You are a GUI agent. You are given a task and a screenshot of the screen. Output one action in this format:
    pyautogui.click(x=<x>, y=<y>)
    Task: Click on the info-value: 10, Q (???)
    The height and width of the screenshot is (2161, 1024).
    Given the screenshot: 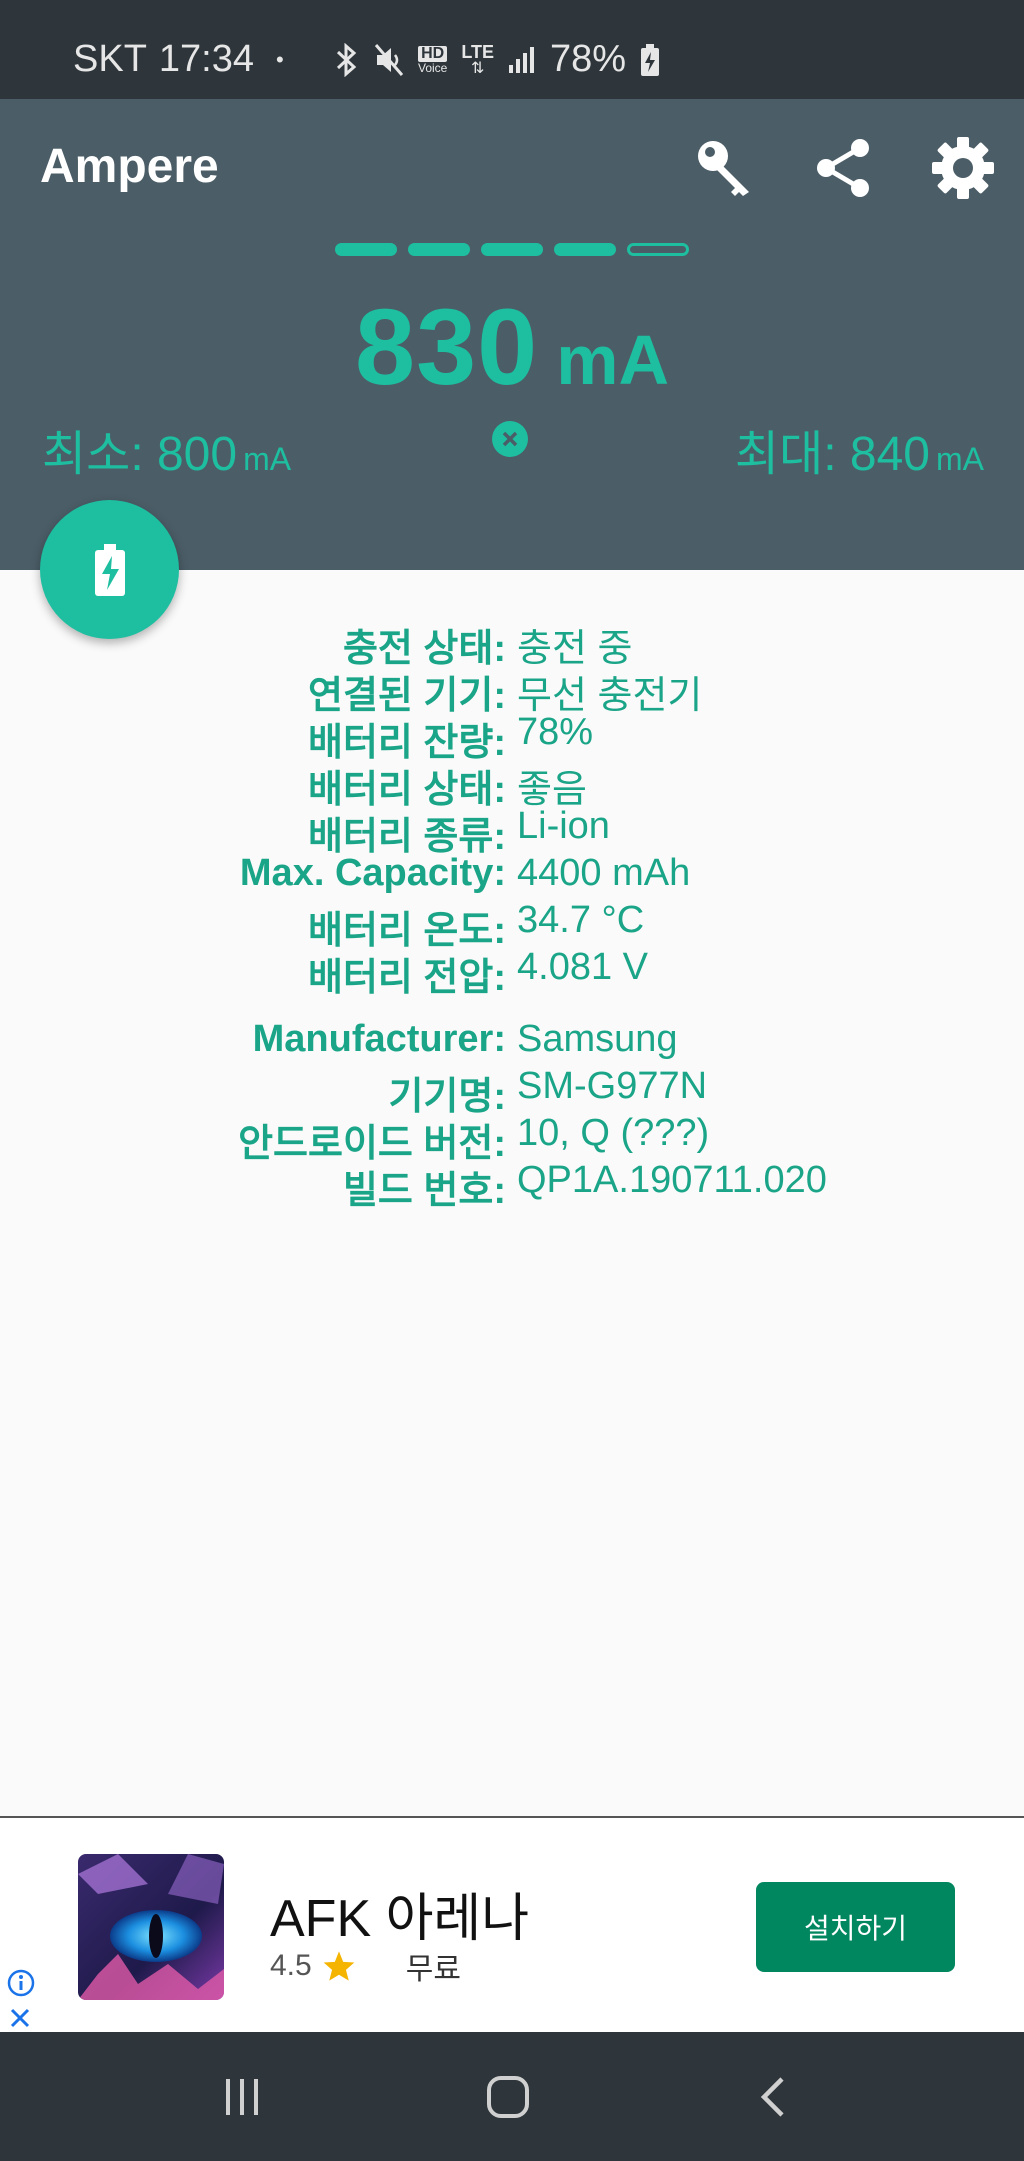 What is the action you would take?
    pyautogui.click(x=613, y=1133)
    